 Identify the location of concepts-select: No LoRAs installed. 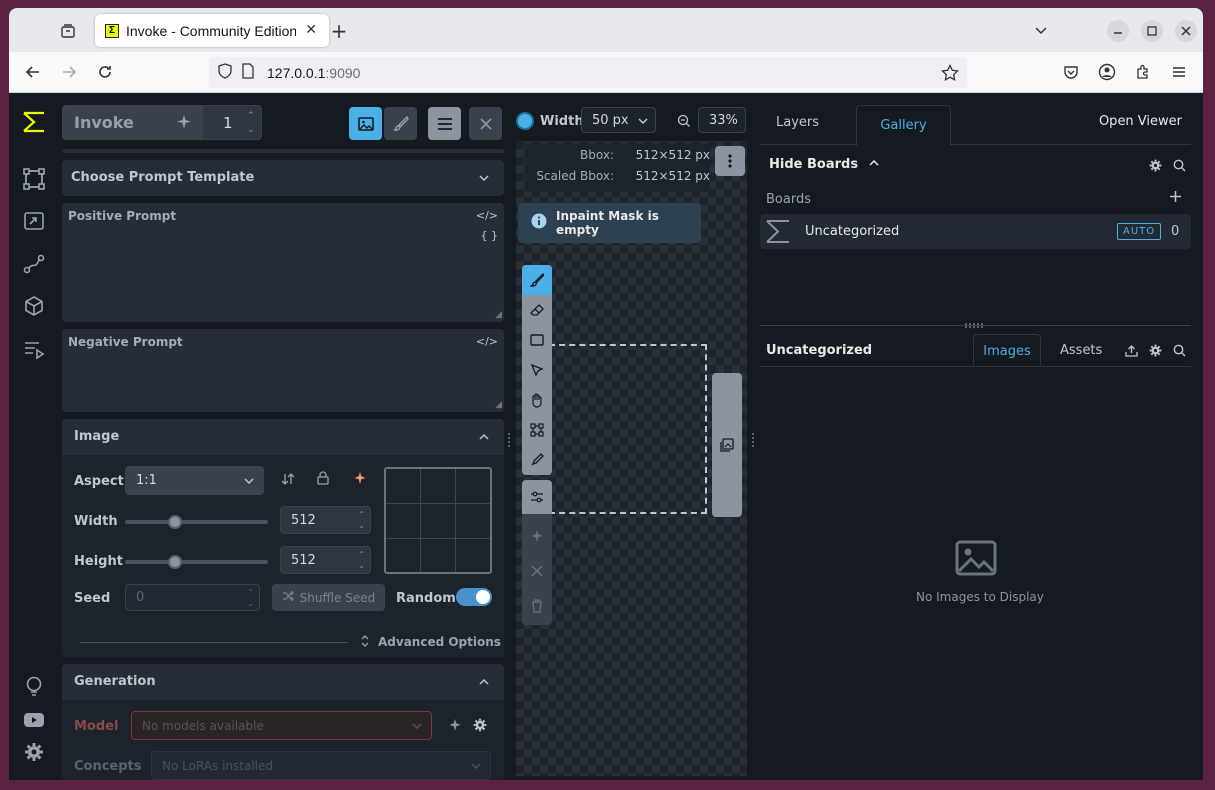
(321, 765).